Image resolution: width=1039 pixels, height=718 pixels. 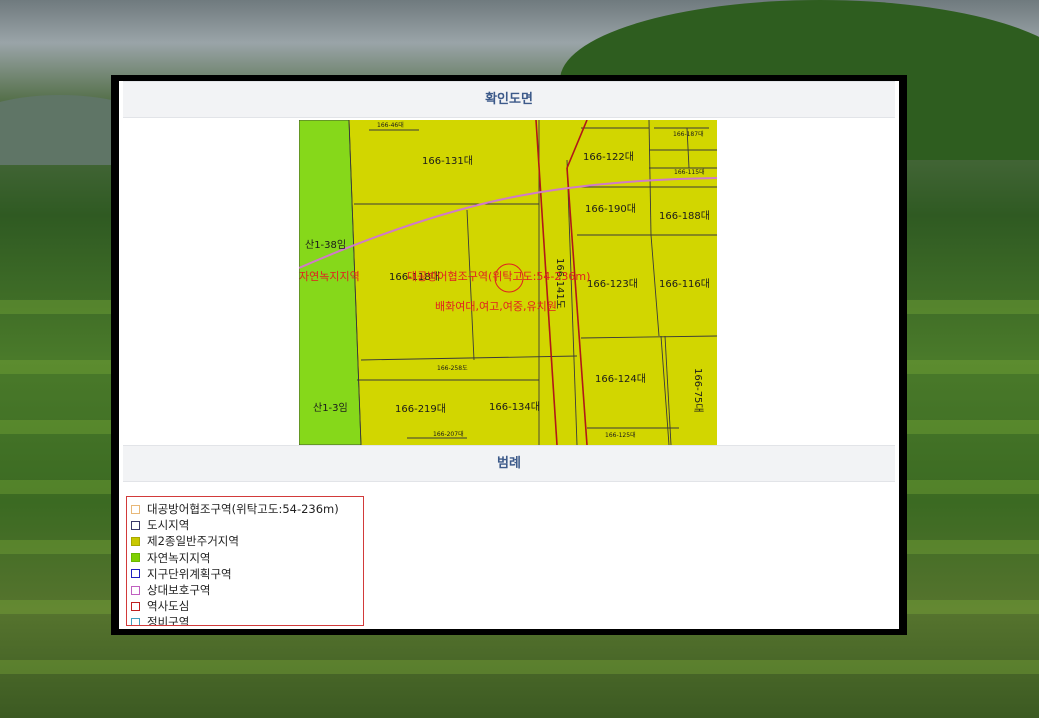 I want to click on legend-label: 대공방어협조구역(위탁고도:54-236m), so click(x=243, y=509).